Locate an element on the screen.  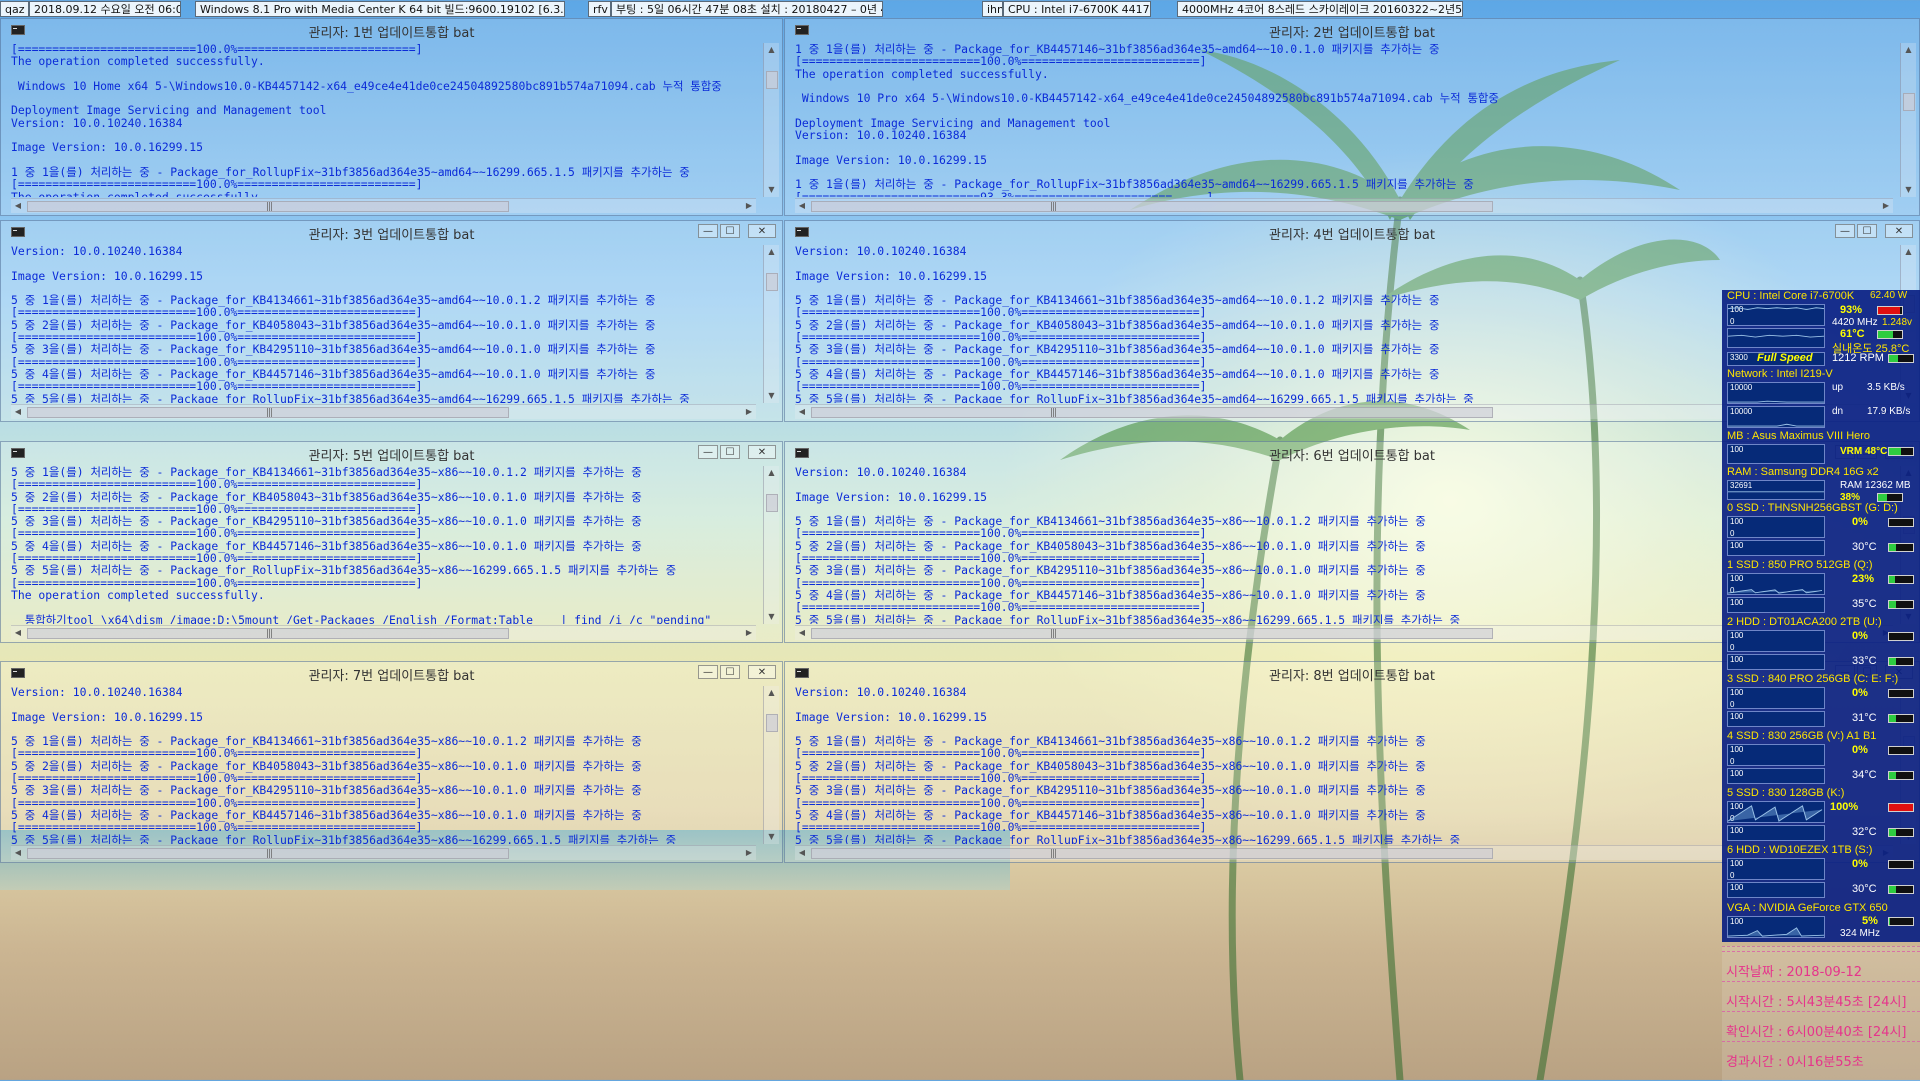
window-titlebar: 관리자: 3번 업데이트통합 bat — ☐ ✕ is located at coordinates (391, 232).